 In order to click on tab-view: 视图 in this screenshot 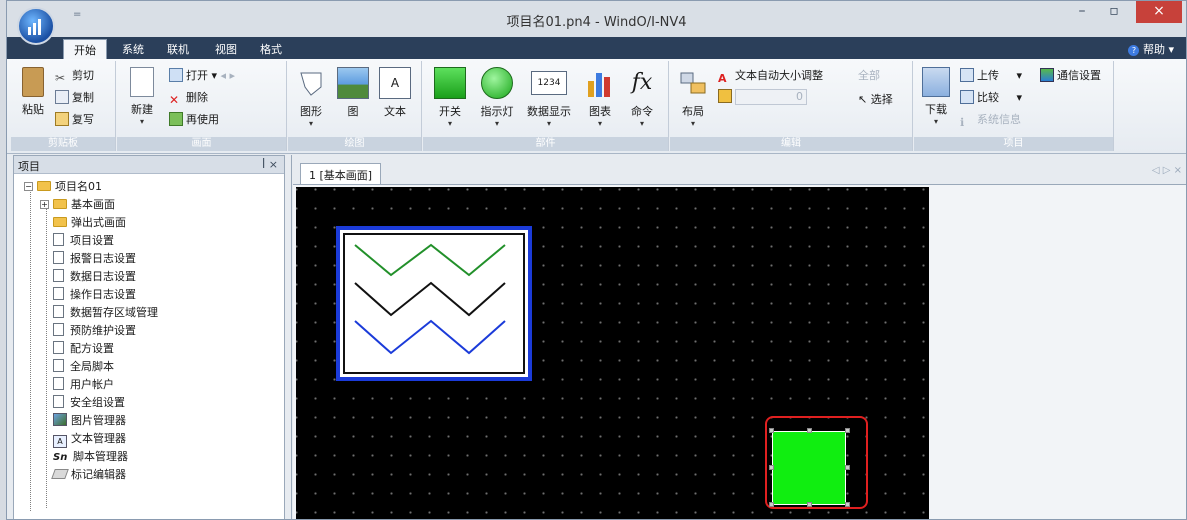, I will do `click(226, 49)`.